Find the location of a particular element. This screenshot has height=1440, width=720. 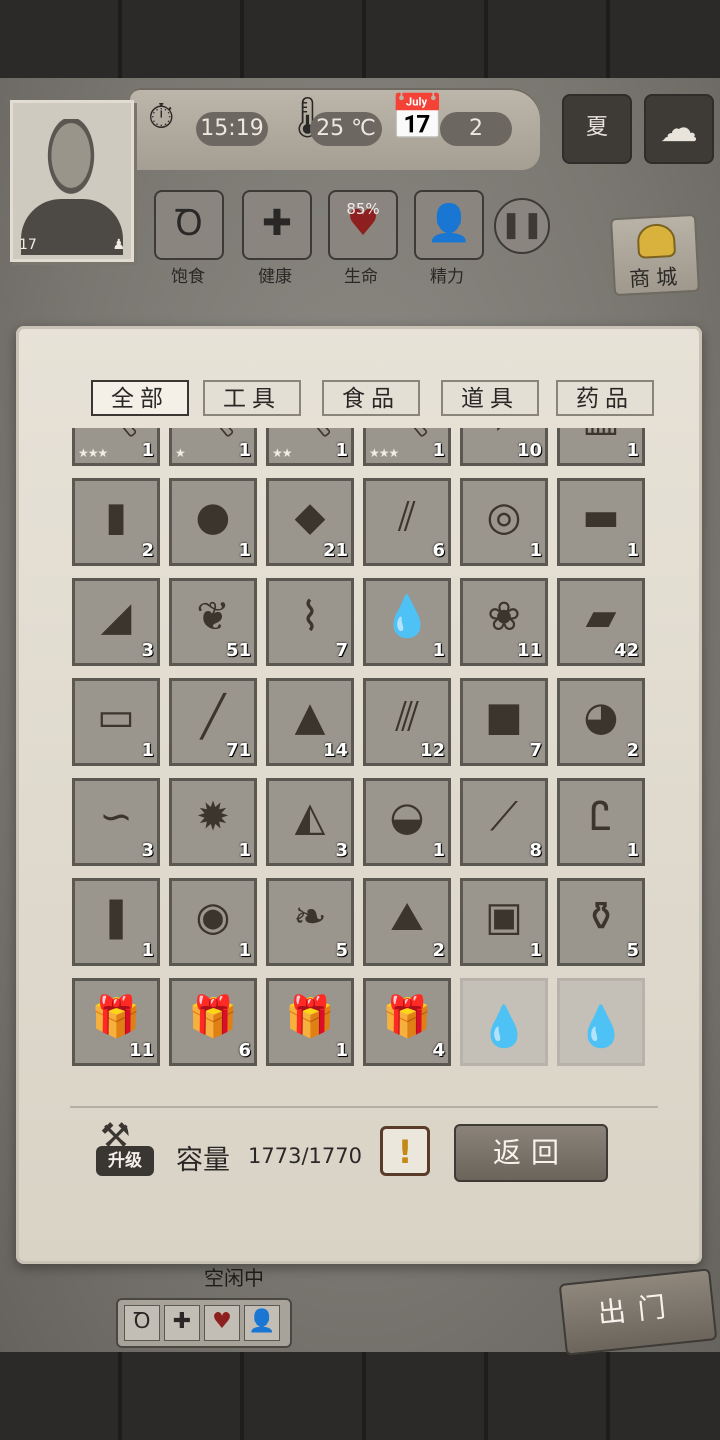

inventory-slot: ╱ 71 is located at coordinates (213, 722).